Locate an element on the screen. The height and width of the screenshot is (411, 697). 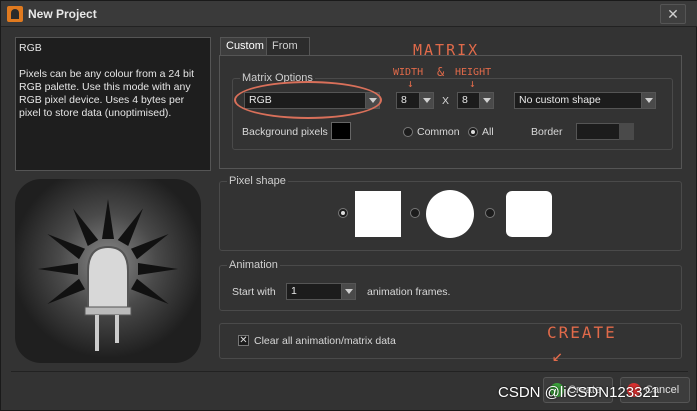
border-color-select is located at coordinates (605, 131).